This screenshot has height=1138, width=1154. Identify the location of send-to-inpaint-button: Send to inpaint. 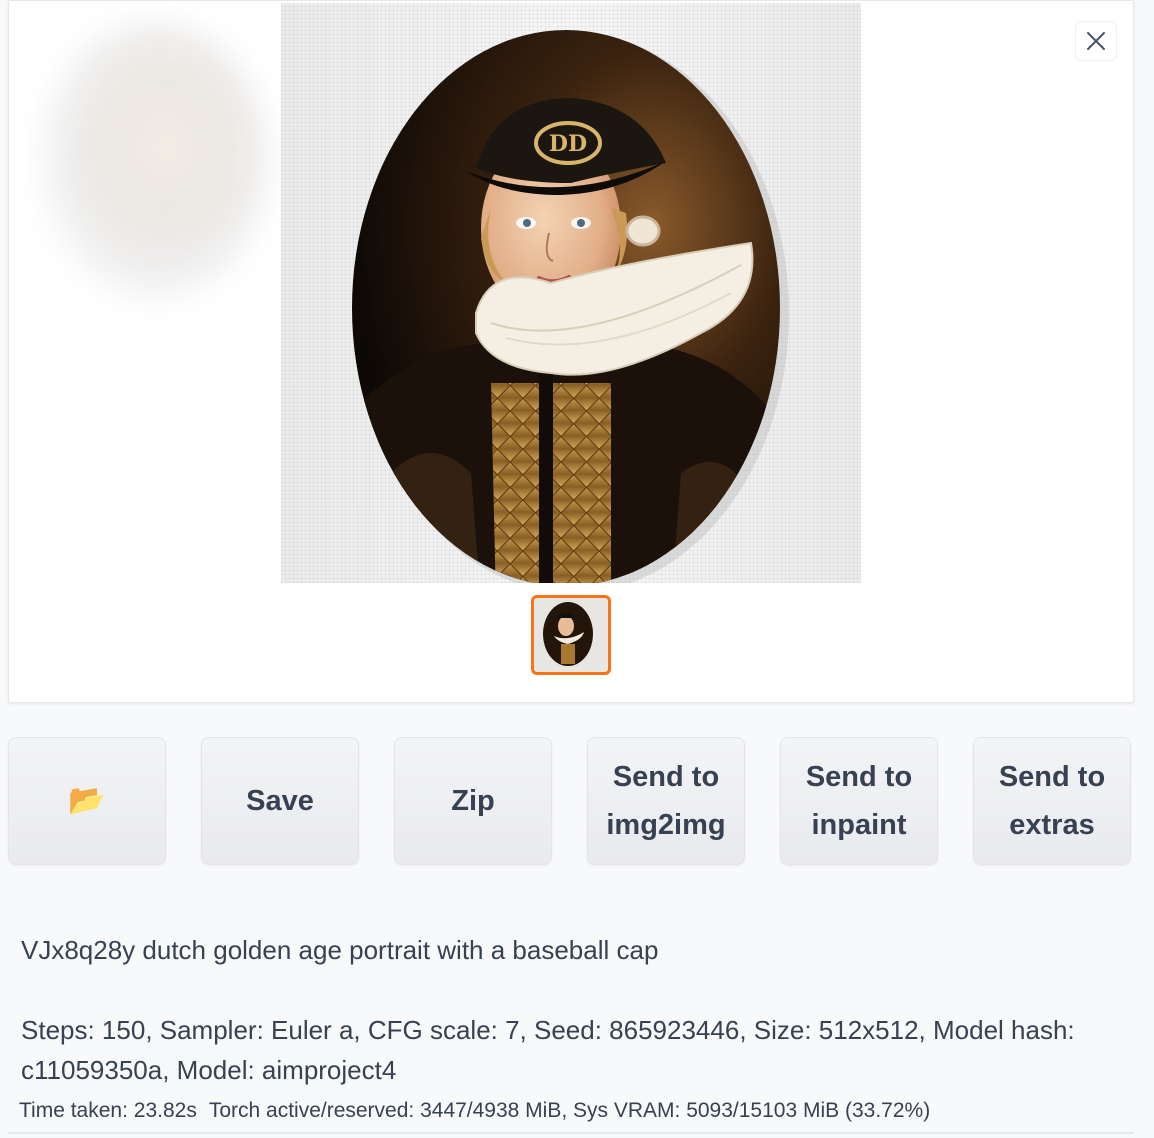
(859, 801).